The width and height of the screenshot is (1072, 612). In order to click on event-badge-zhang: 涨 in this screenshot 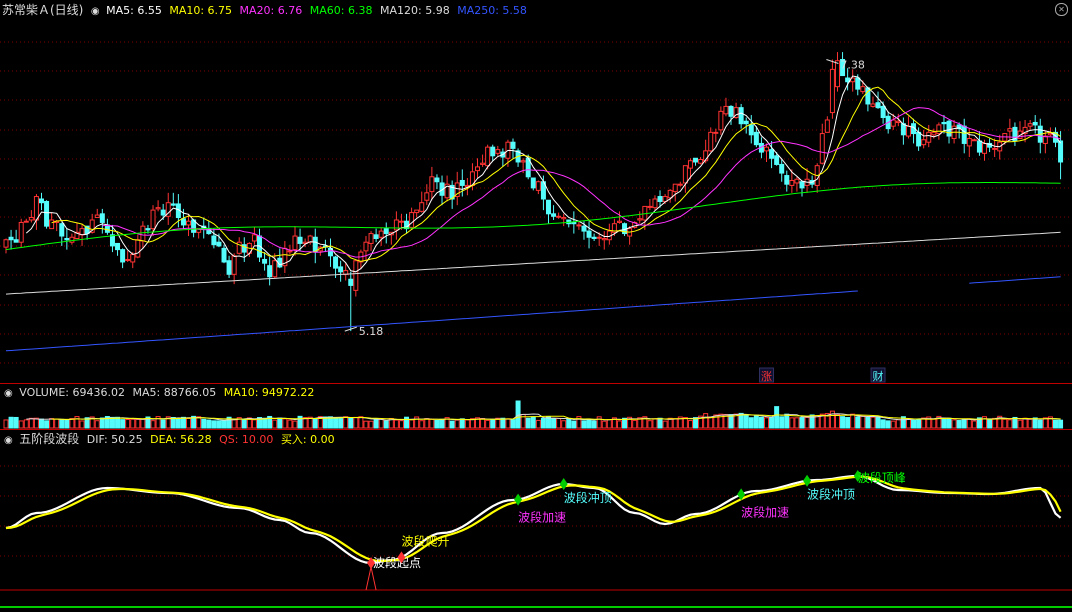, I will do `click(766, 376)`.